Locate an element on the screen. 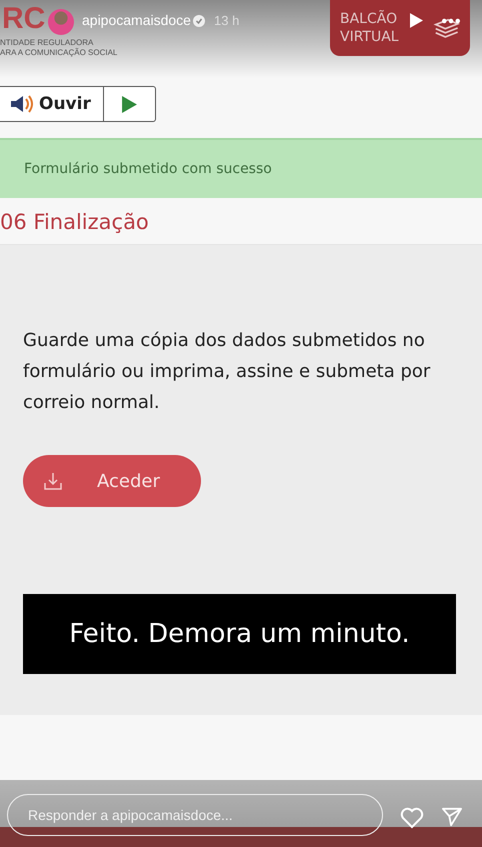  play-button is located at coordinates (130, 104).